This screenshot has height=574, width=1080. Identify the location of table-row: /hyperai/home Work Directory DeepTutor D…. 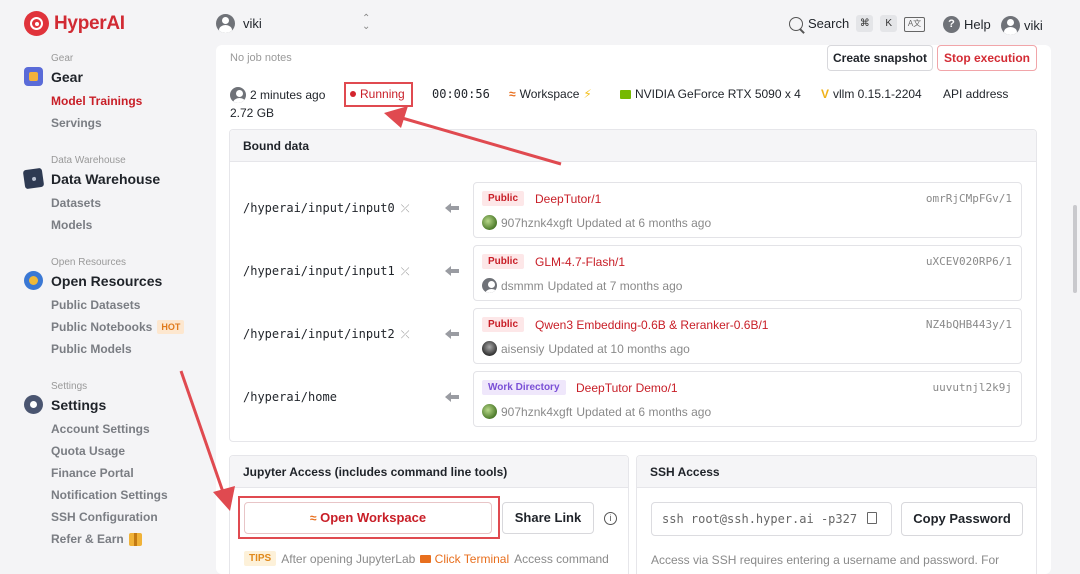
(634, 399).